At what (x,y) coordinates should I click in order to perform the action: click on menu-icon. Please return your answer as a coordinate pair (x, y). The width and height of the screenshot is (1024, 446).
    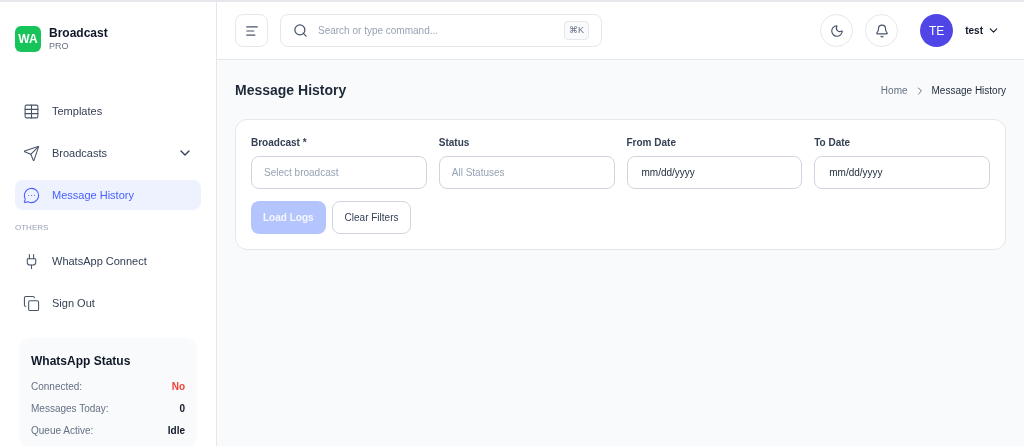
    Looking at the image, I should click on (251, 30).